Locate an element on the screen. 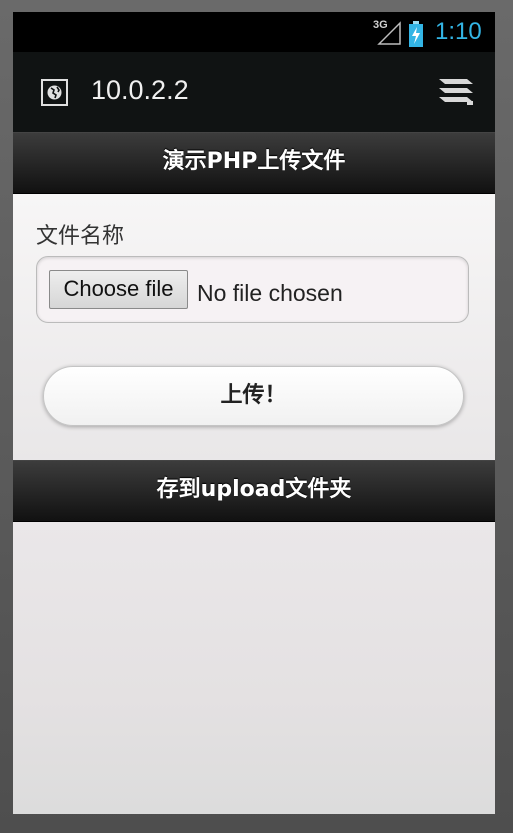 This screenshot has width=513, height=833. signal-icon: 3G is located at coordinates (388, 32).